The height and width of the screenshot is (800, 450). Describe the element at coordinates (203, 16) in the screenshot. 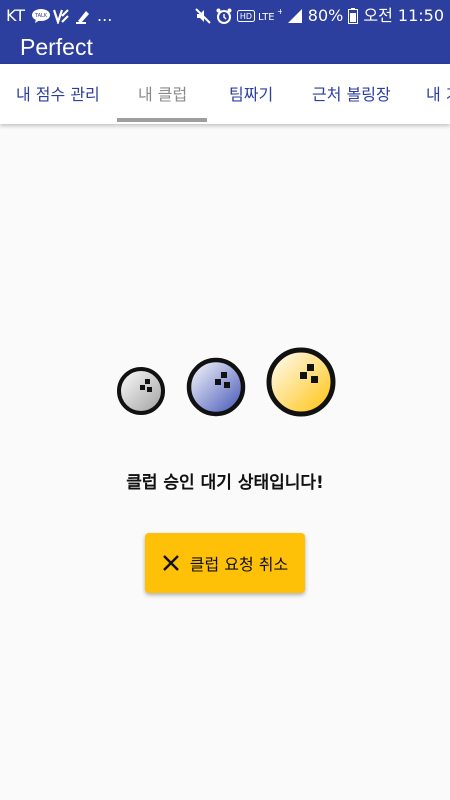

I see `mute-icon` at that location.